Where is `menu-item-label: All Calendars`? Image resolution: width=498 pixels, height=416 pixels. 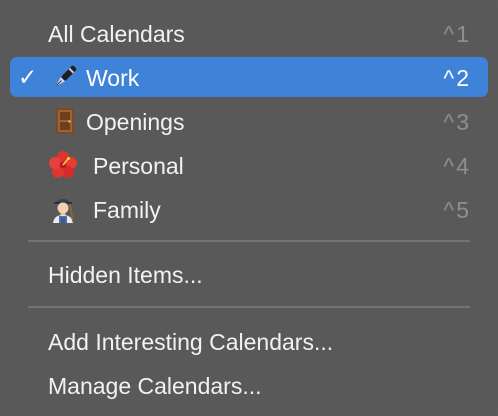
menu-item-label: All Calendars is located at coordinates (116, 34).